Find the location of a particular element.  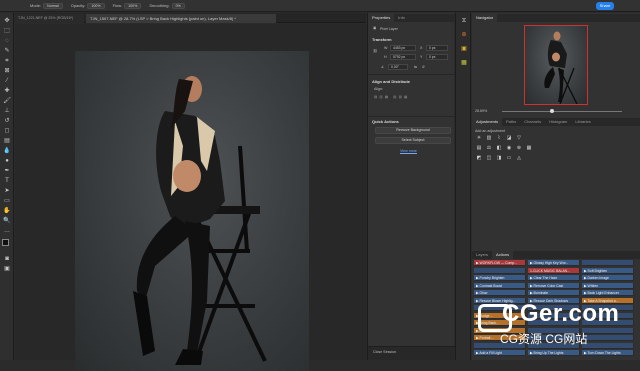

eyedropper-tool-icon: ⁄ is located at coordinates (7, 81).